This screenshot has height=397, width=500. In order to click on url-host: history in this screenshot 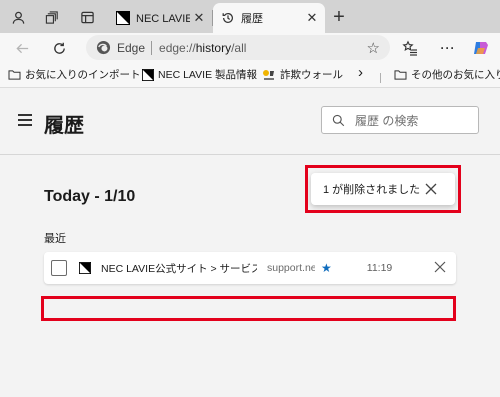, I will do `click(213, 47)`.